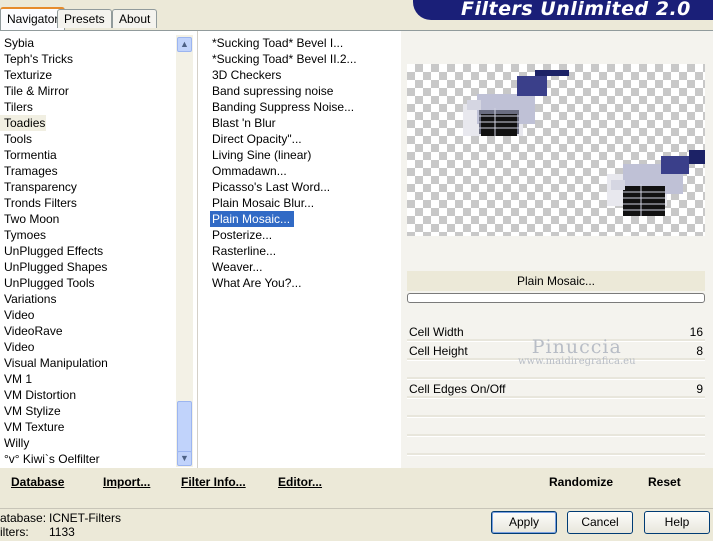  What do you see at coordinates (577, 361) in the screenshot?
I see `watermark-url: www.maidiregrafica.eu` at bounding box center [577, 361].